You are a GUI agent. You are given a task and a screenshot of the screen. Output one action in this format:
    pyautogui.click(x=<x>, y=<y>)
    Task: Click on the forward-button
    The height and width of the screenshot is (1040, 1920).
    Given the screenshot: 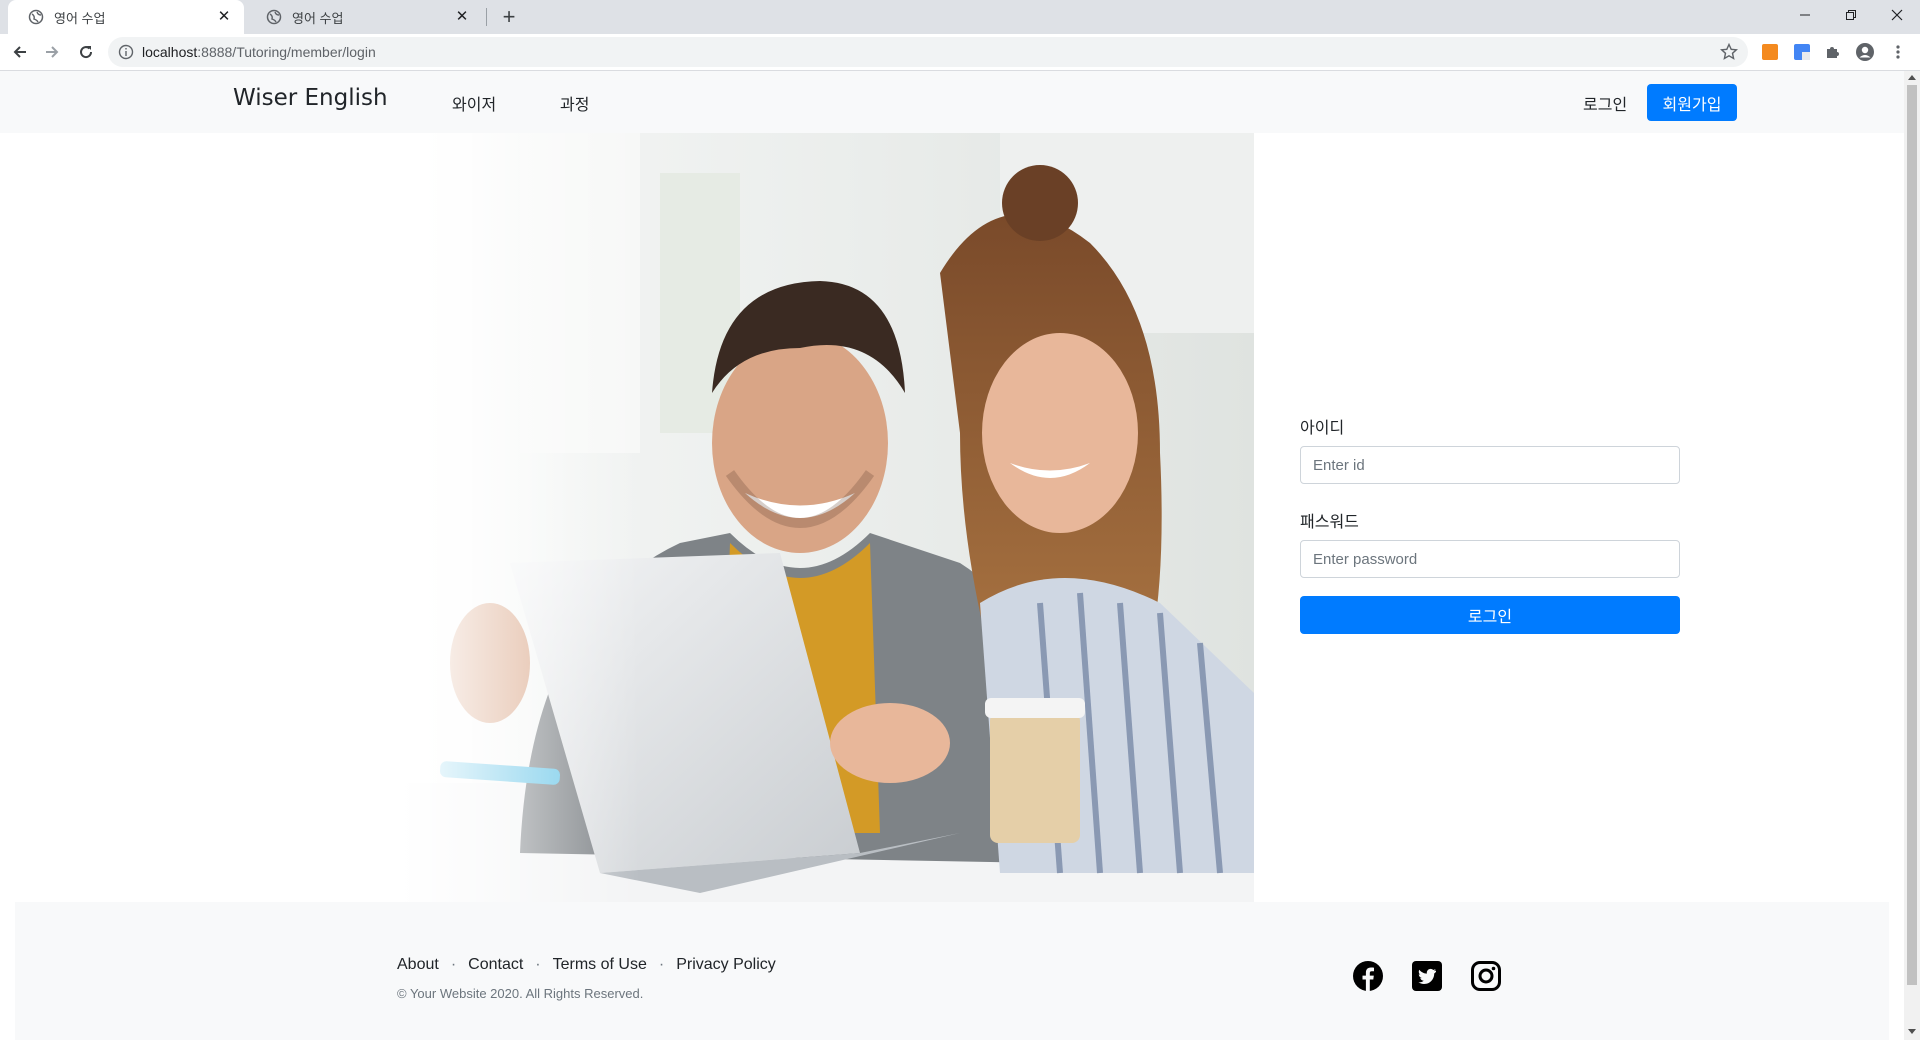 What is the action you would take?
    pyautogui.click(x=52, y=52)
    